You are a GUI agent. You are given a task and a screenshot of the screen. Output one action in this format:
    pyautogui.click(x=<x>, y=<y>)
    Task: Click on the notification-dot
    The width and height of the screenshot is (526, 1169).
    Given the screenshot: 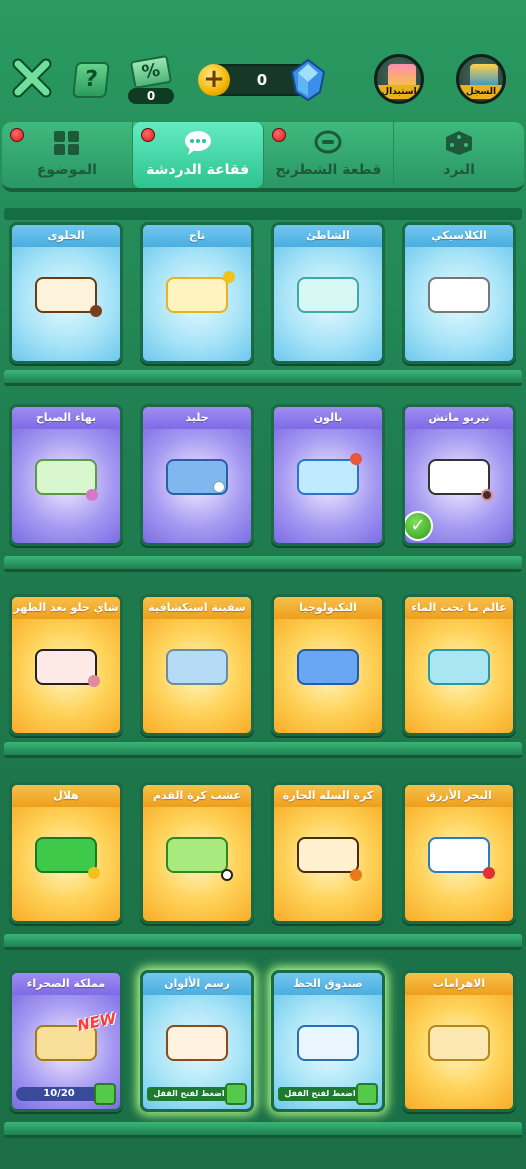 What is the action you would take?
    pyautogui.click(x=17, y=135)
    